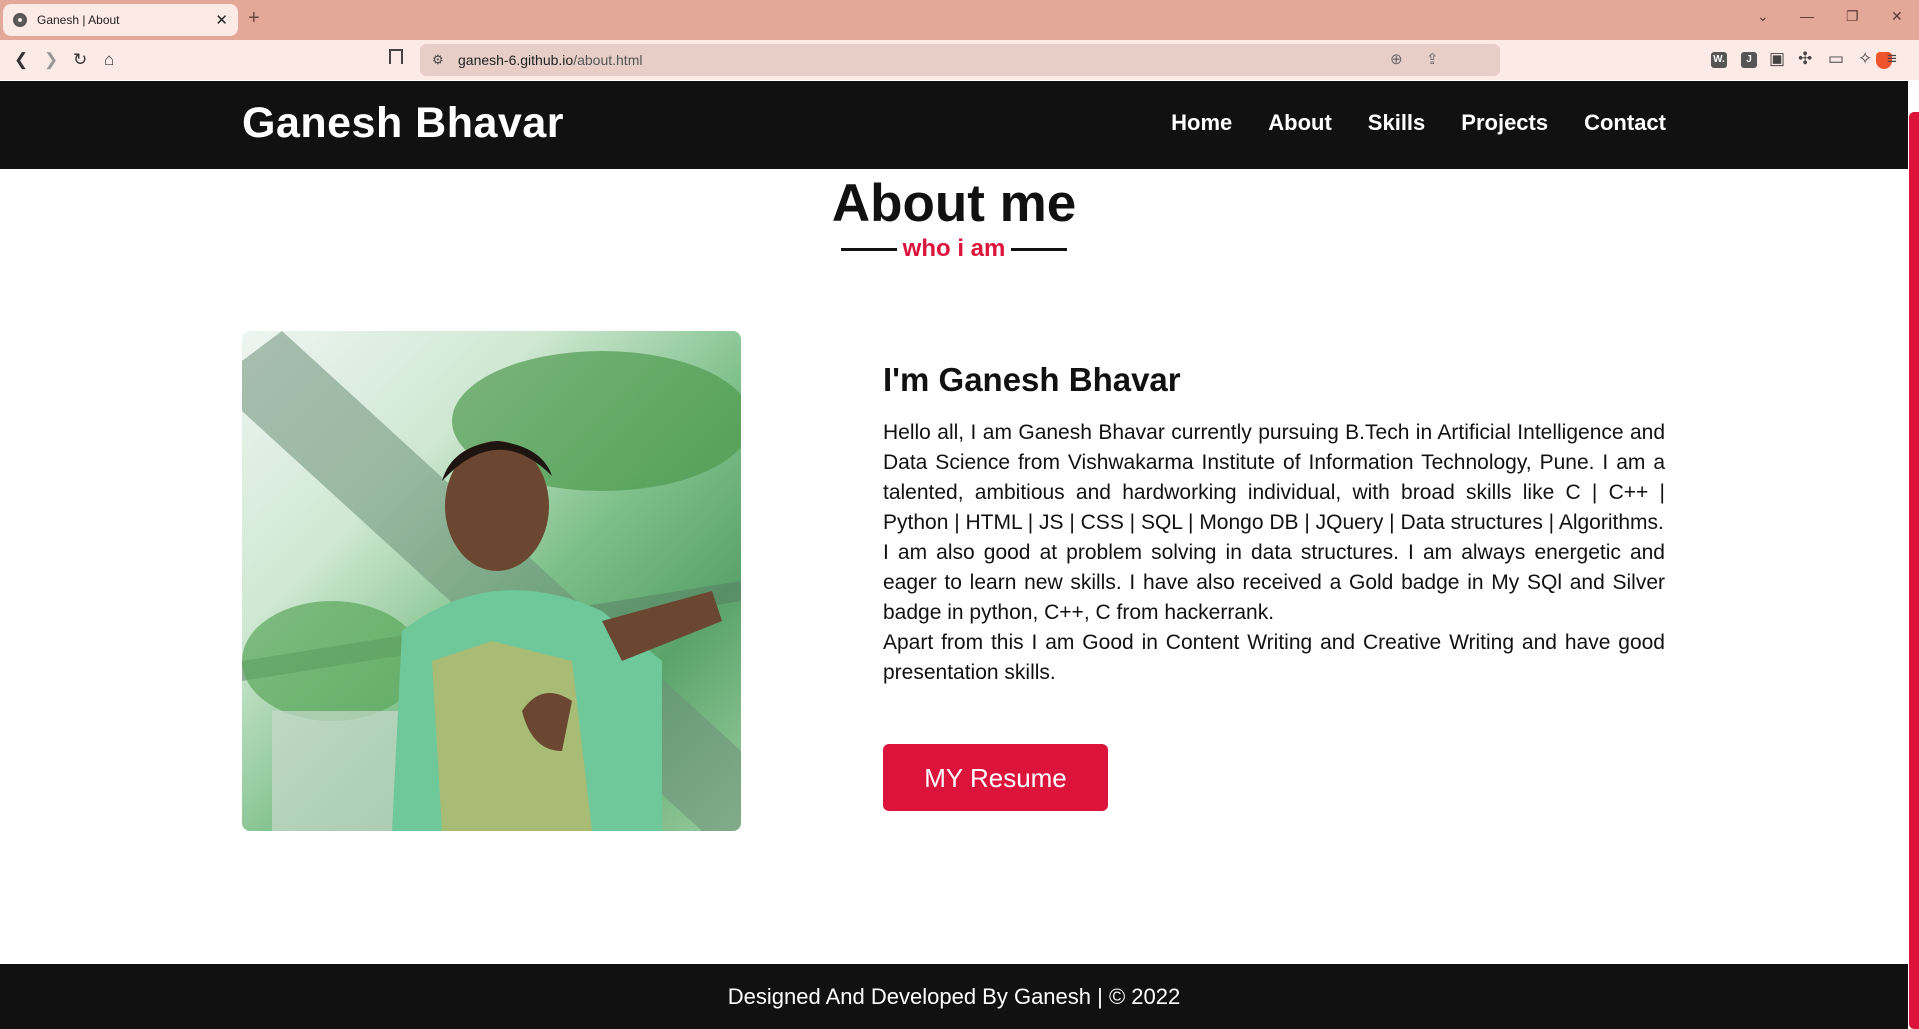 This screenshot has width=1919, height=1029. I want to click on profile-photo, so click(491, 581).